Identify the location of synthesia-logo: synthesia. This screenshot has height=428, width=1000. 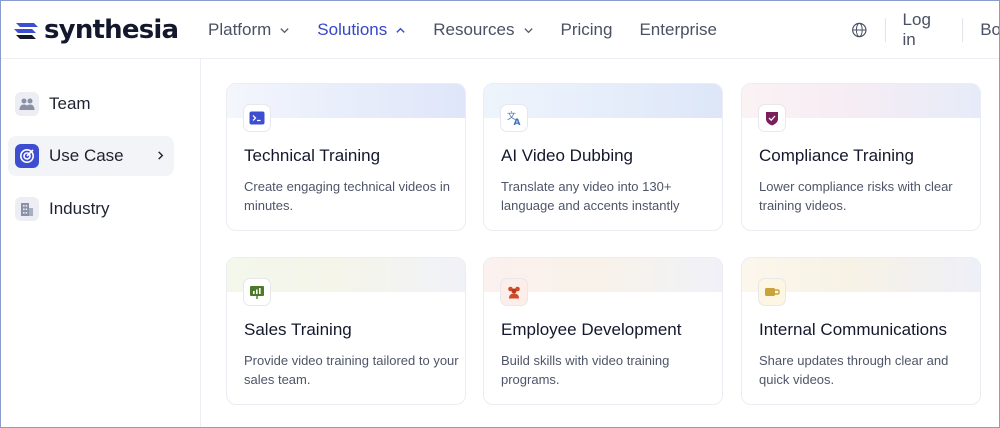
(95, 30).